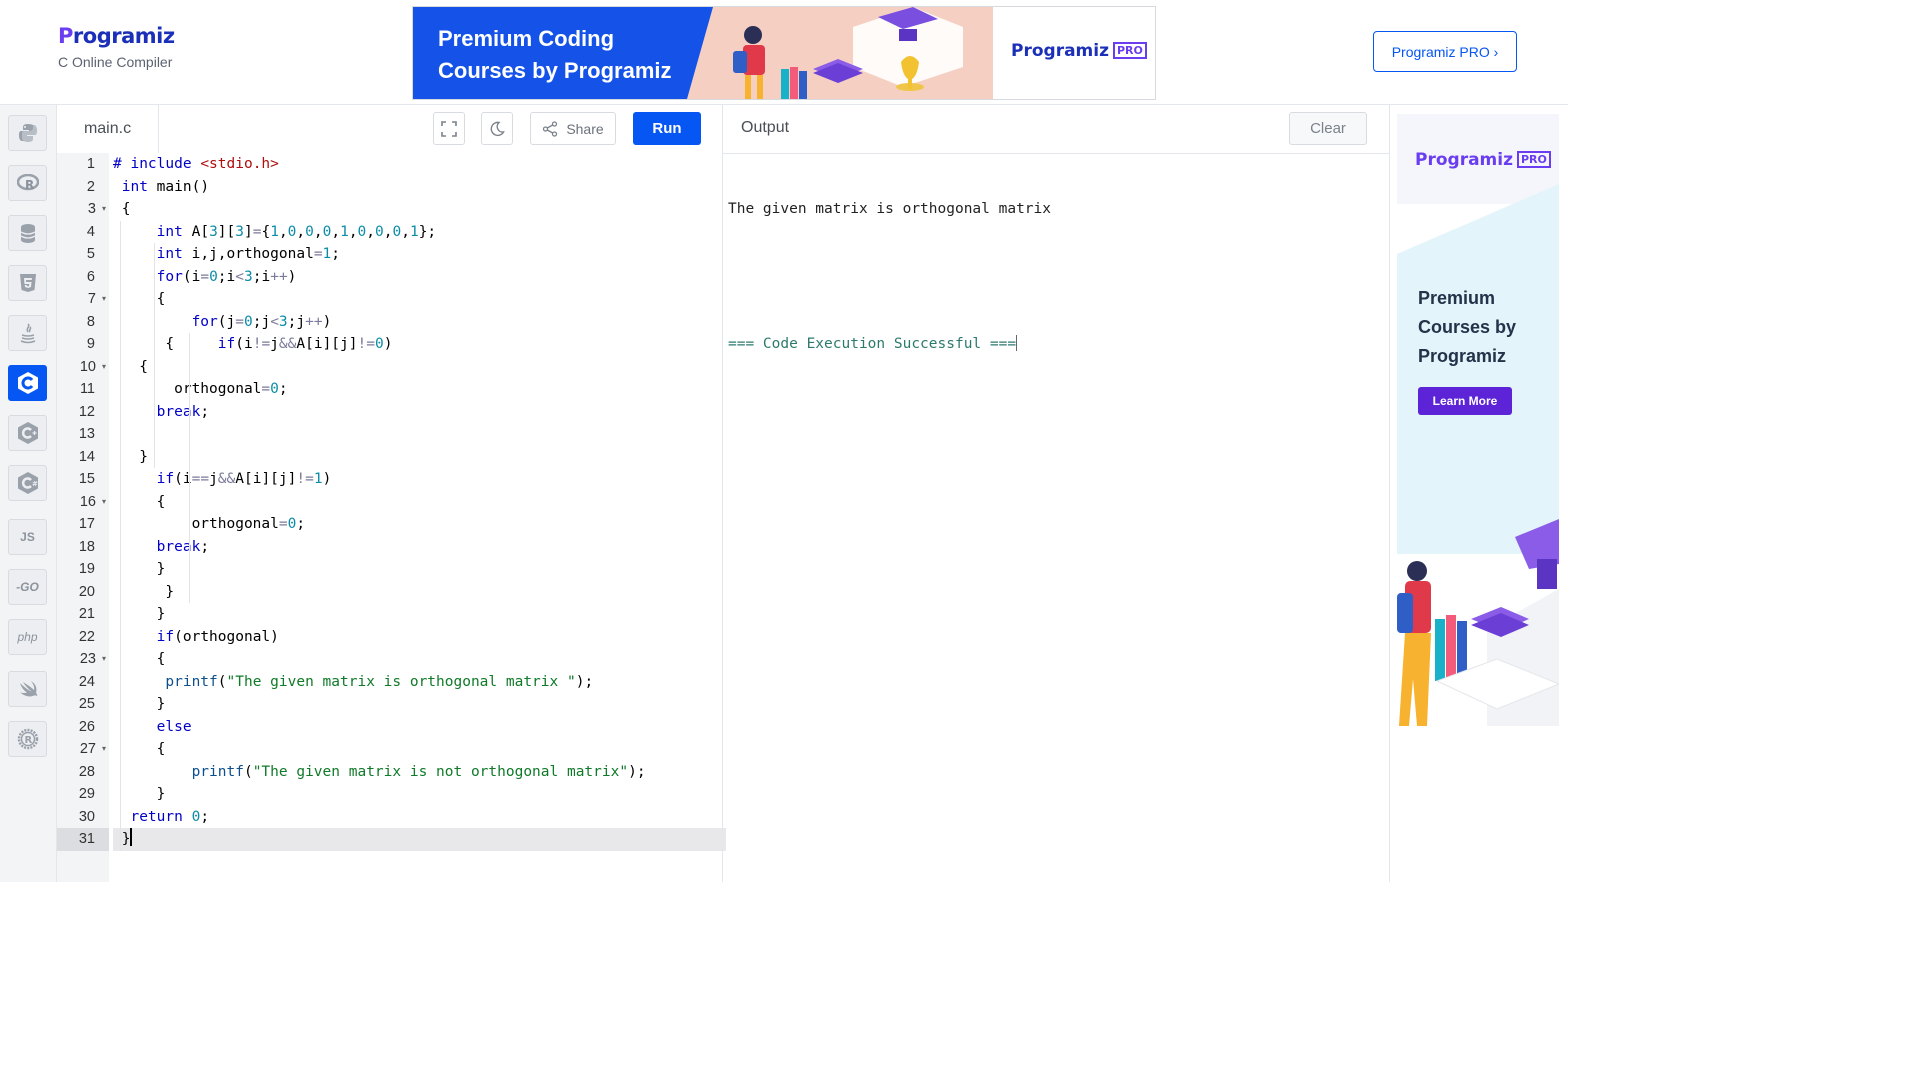 The image size is (1920, 1080). I want to click on ad-logo-text: Programiz, so click(1464, 160).